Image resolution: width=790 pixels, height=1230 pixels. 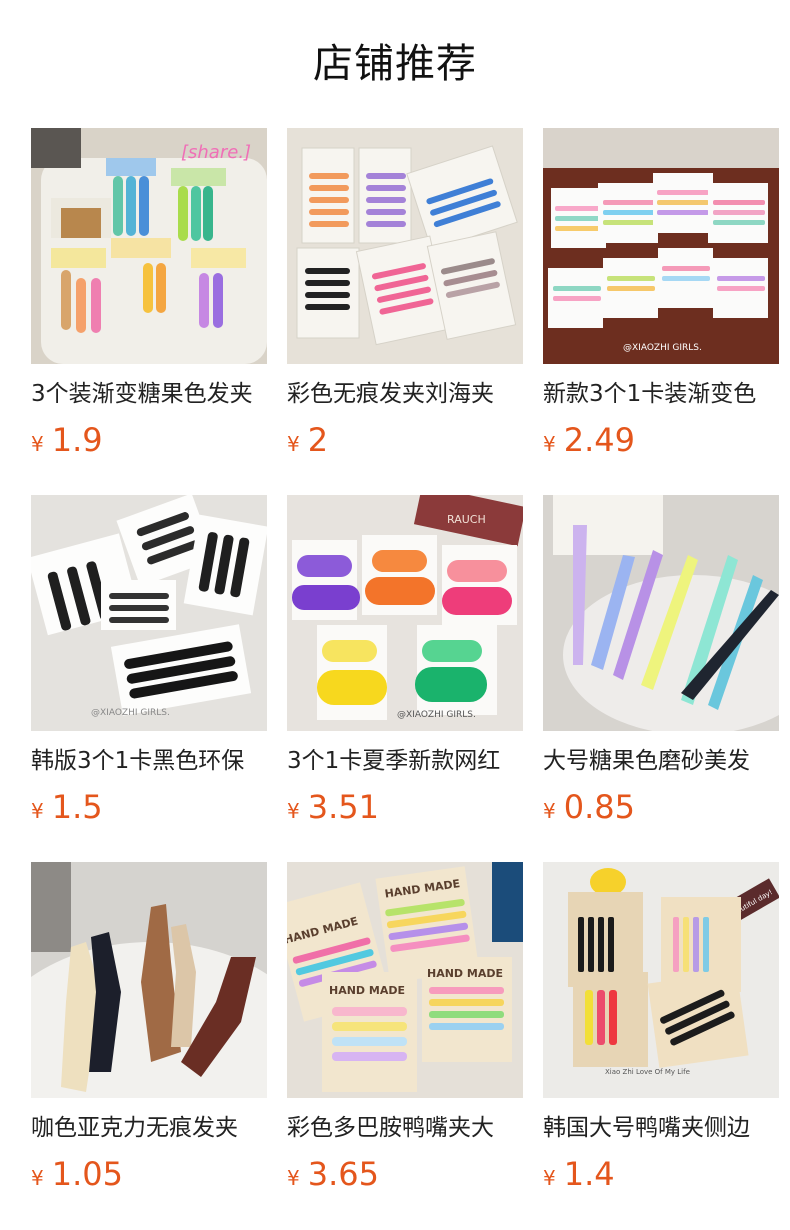 I want to click on product-price: ¥ 0.85, so click(x=661, y=806).